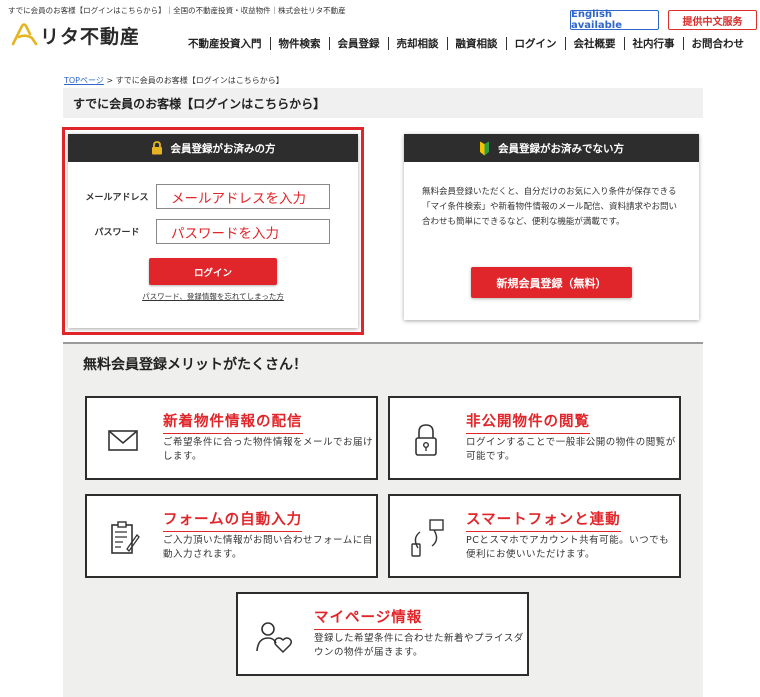  What do you see at coordinates (427, 538) in the screenshot?
I see `smartphone-icon` at bounding box center [427, 538].